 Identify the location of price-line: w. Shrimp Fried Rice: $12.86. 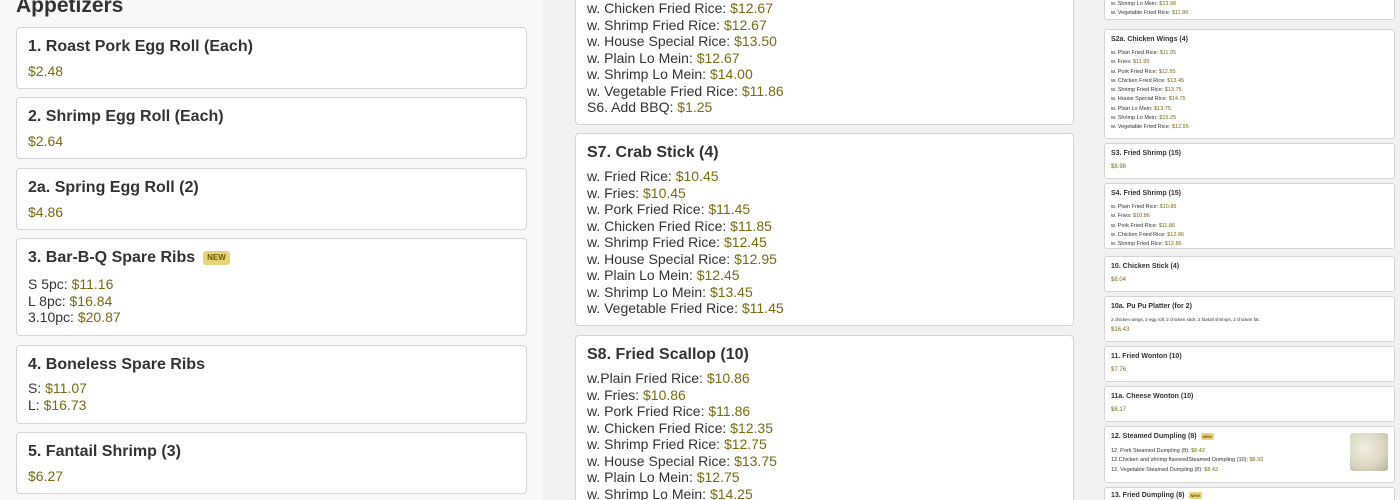
(1146, 244).